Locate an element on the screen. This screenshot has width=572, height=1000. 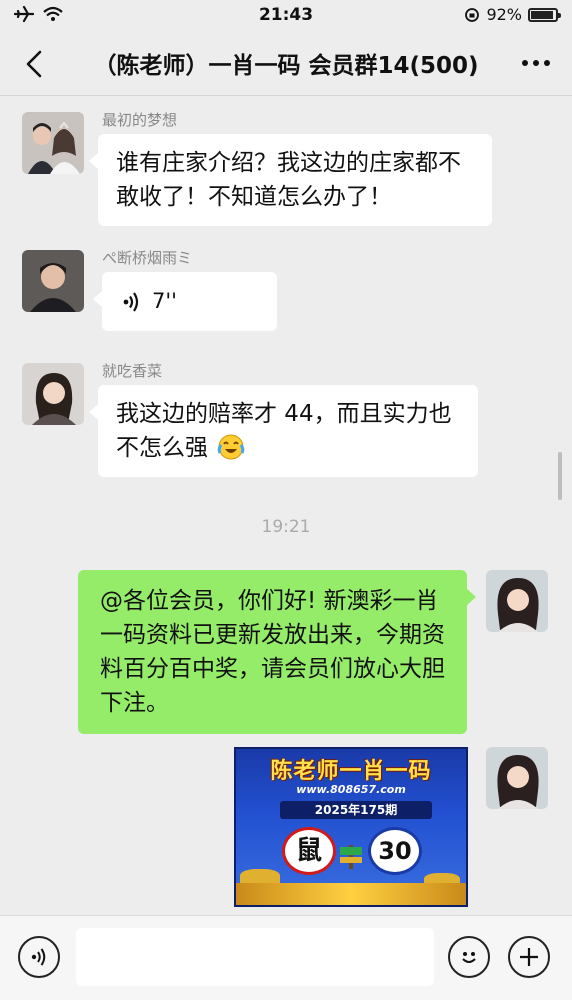
message-text: 我这边的赔率才 44，而且实力也不怎么强 is located at coordinates (284, 431).